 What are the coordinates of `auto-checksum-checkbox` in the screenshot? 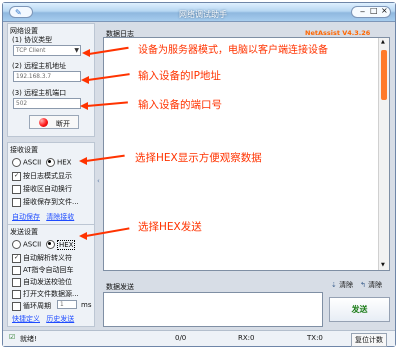 It's located at (16, 282).